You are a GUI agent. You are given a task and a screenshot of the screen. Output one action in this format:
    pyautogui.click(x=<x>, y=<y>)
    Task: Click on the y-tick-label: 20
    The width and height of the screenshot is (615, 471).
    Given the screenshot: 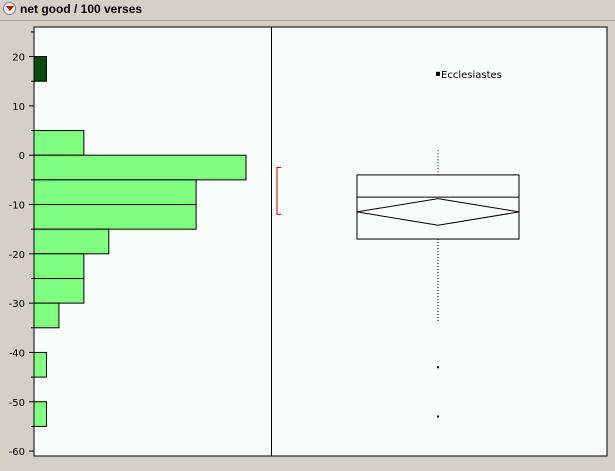 What is the action you would take?
    pyautogui.click(x=18, y=58)
    